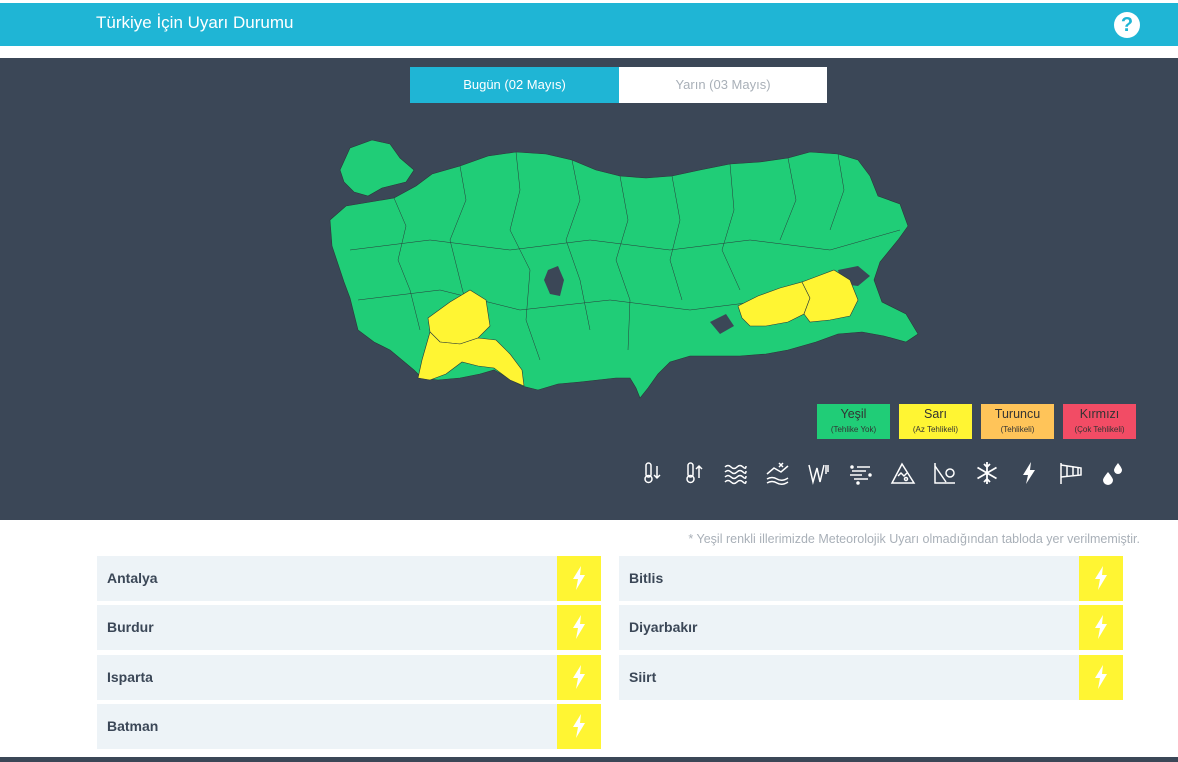 The image size is (1178, 762). I want to click on legend-label: Kırmızı, so click(1099, 414).